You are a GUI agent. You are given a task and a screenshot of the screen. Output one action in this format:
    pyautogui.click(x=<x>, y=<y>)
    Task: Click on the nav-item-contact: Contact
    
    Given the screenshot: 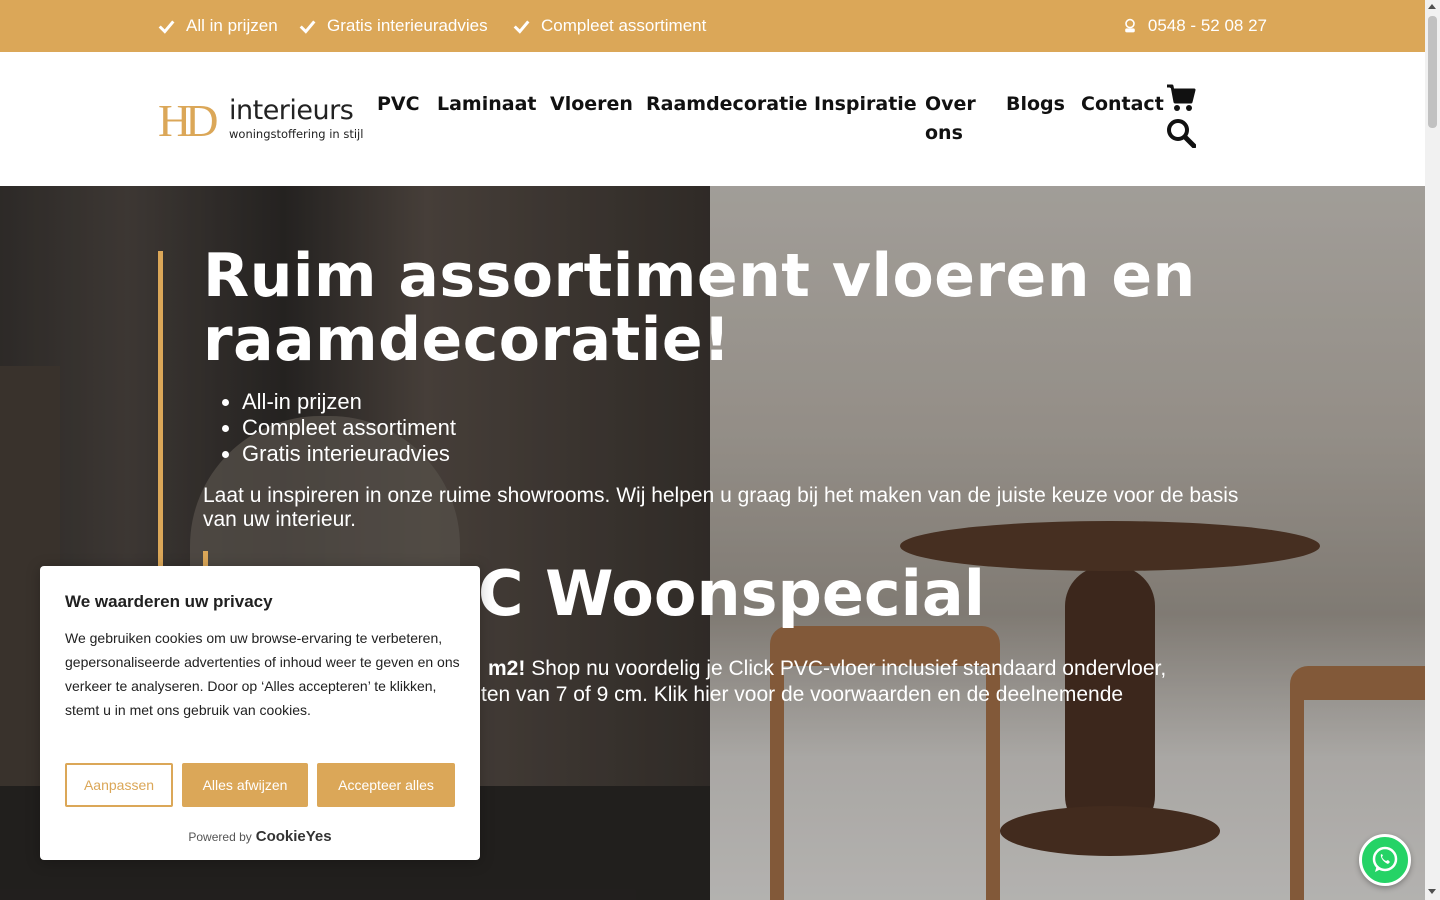 What is the action you would take?
    pyautogui.click(x=1122, y=104)
    